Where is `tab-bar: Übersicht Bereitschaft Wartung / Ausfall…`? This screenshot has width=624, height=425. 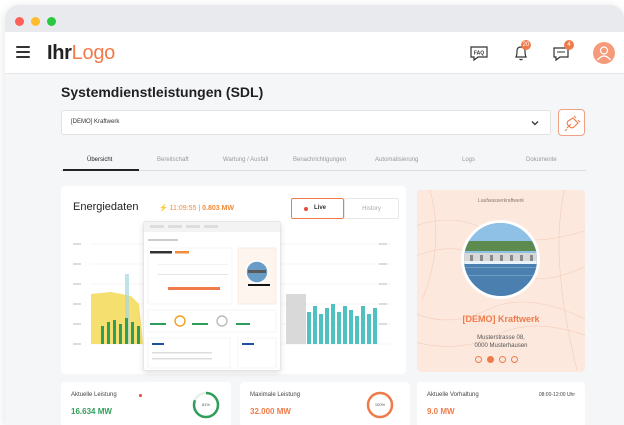 tab-bar: Übersicht Bereitschaft Wartung / Ausfall… is located at coordinates (323, 161).